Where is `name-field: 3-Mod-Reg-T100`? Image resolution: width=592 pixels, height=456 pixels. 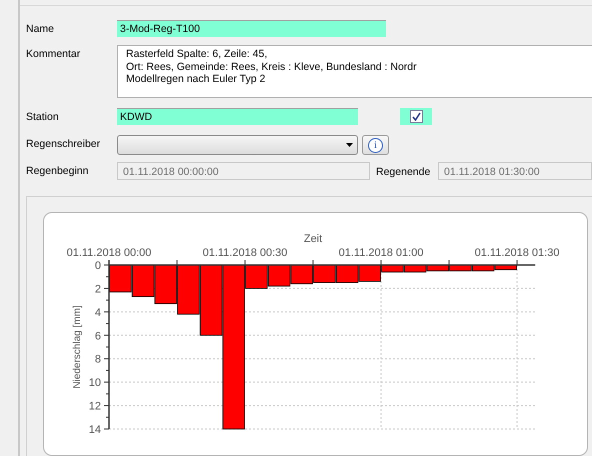 name-field: 3-Mod-Reg-T100 is located at coordinates (251, 28).